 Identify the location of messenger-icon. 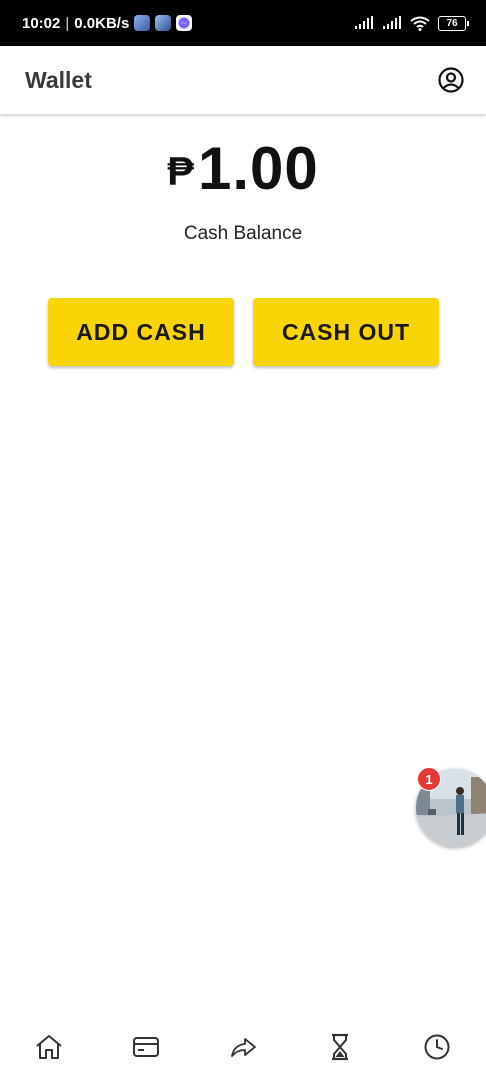
(184, 23).